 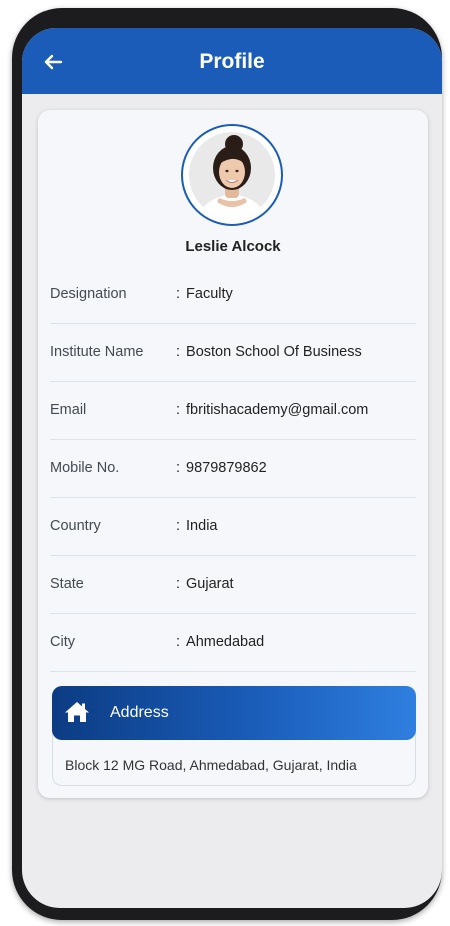 I want to click on detail-row-email: Email : fbritishacademy@gmail.com, so click(x=233, y=411).